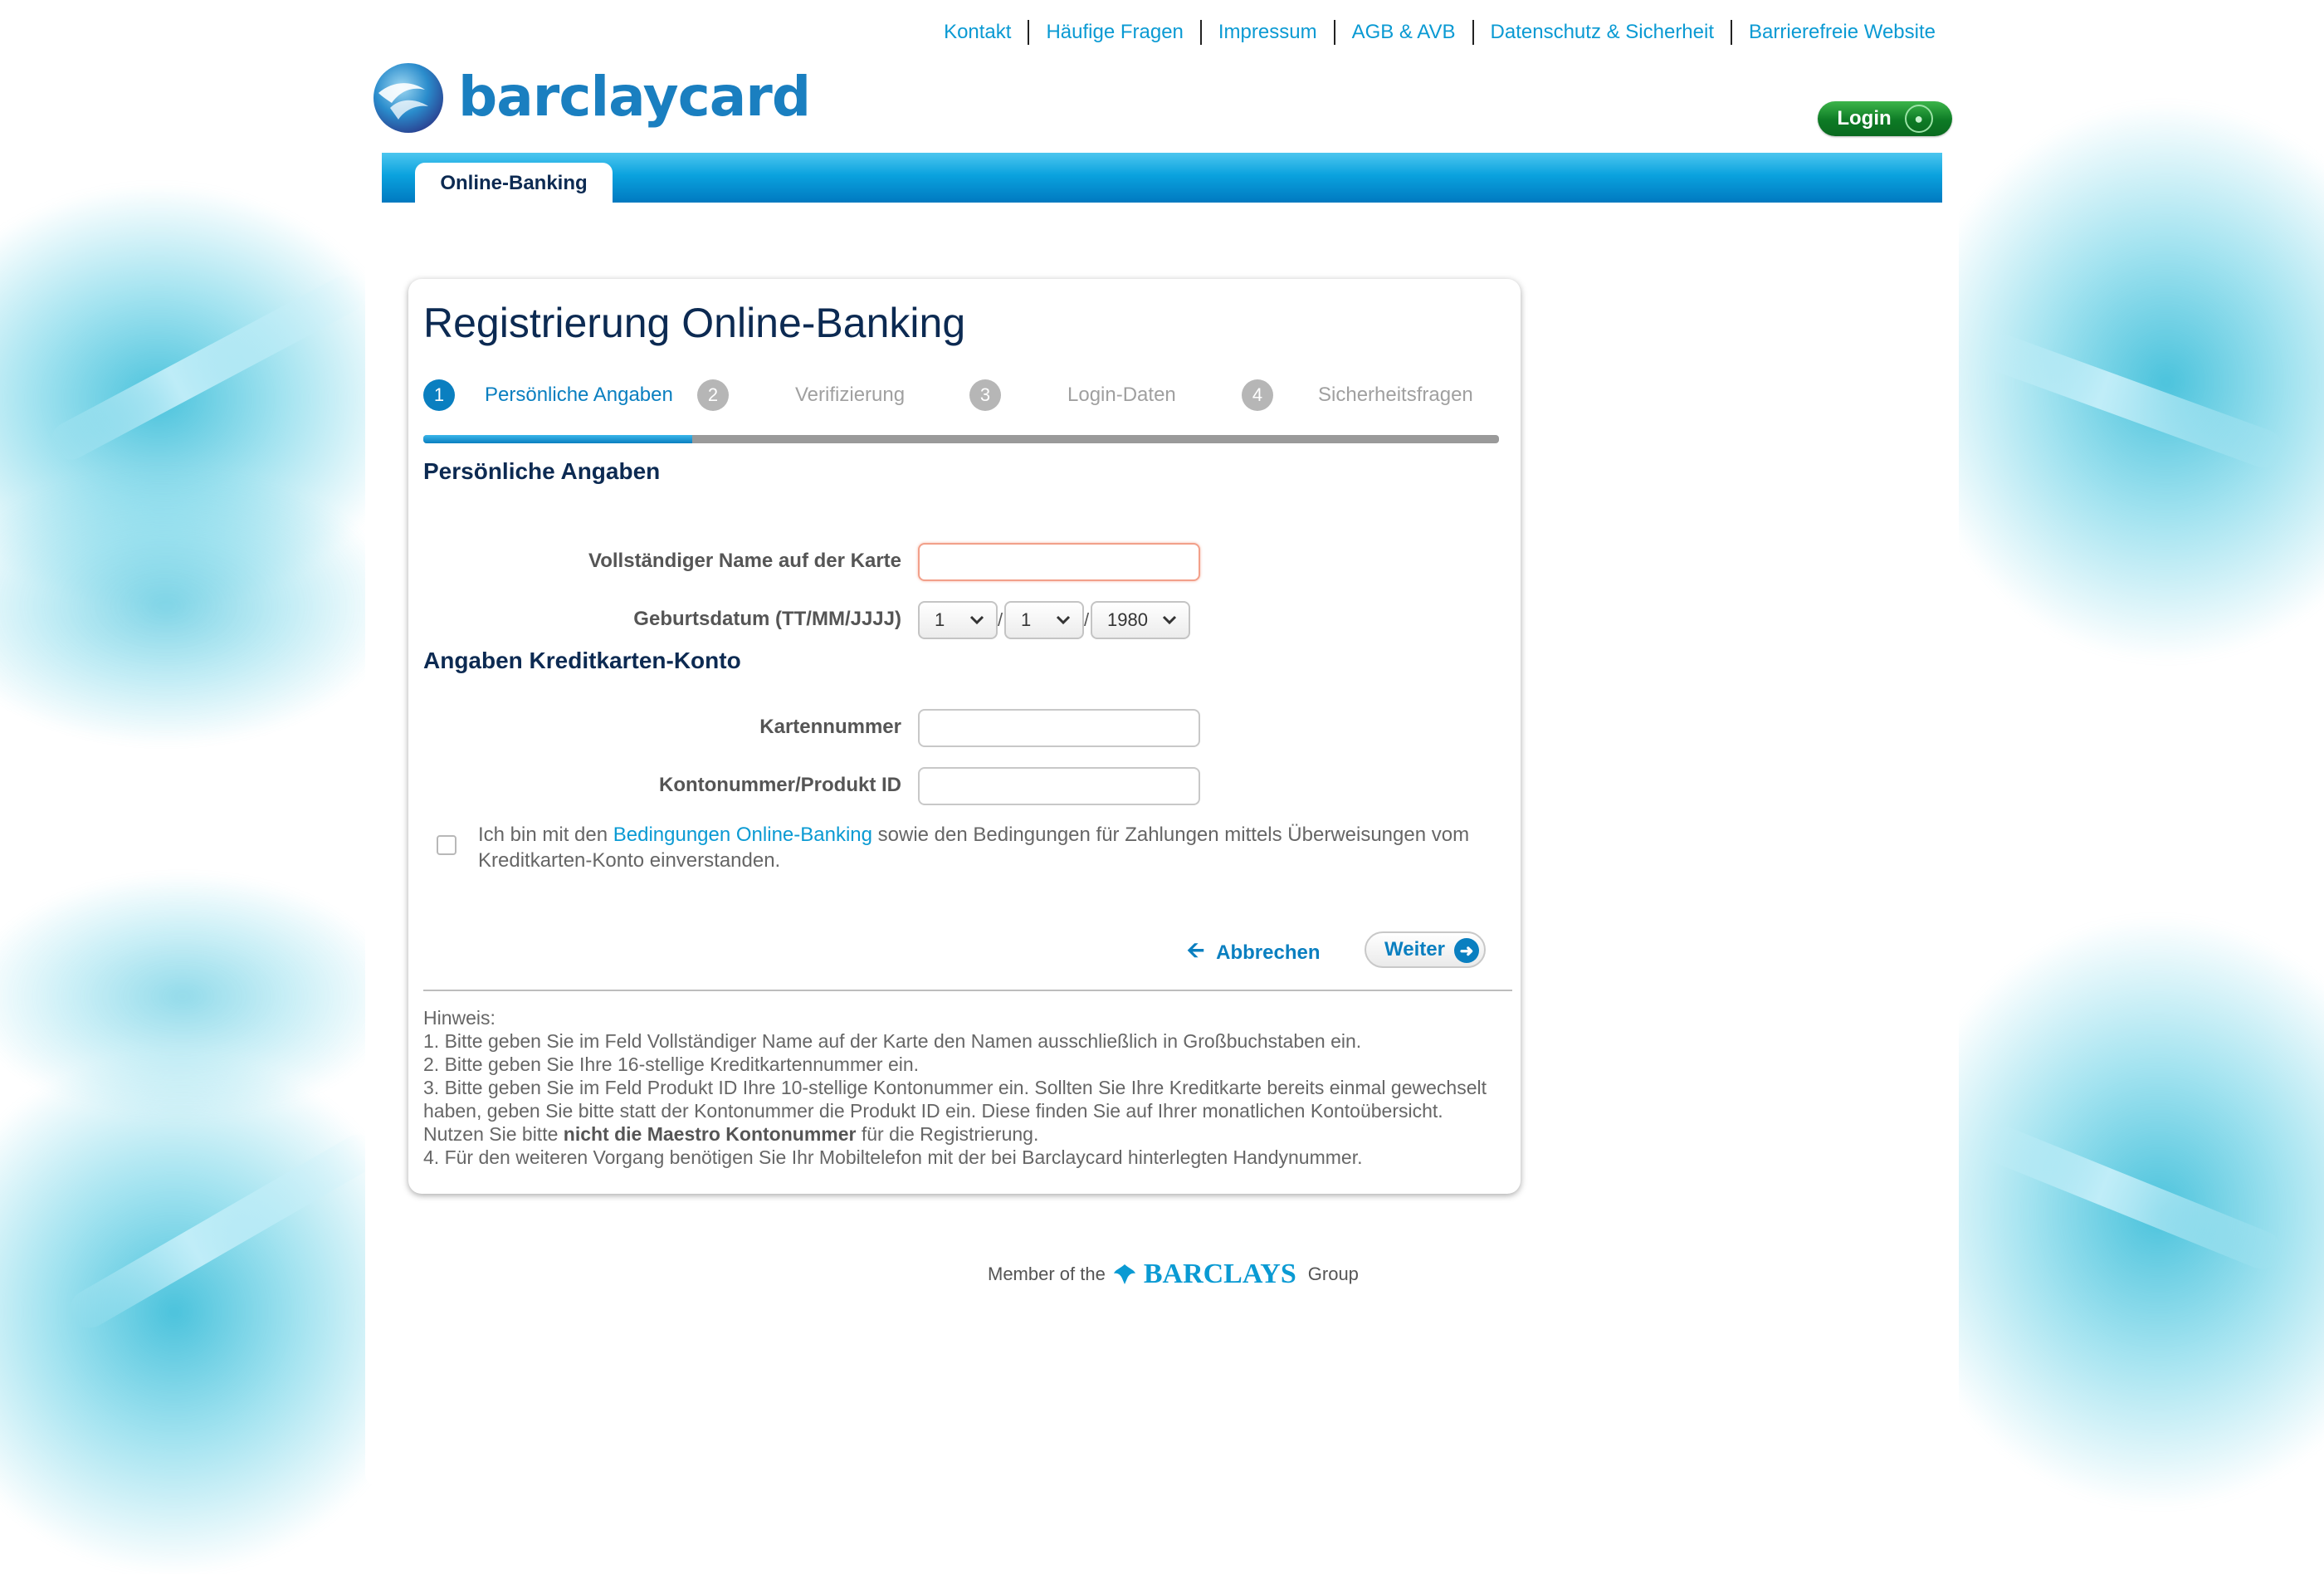 Image resolution: width=2324 pixels, height=1574 pixels. Describe the element at coordinates (1842, 32) in the screenshot. I see `link-barrierefrei: Barrierefreie Website` at that location.